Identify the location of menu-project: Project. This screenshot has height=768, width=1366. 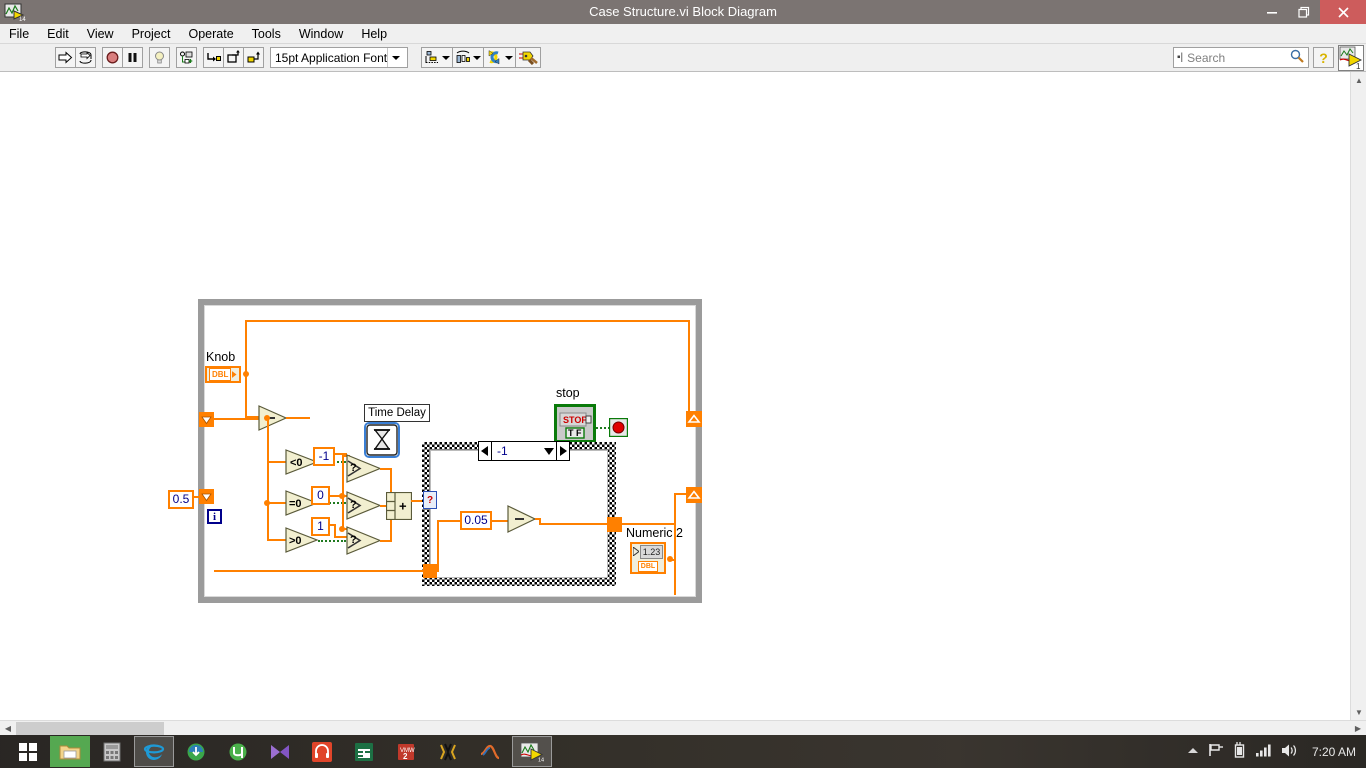
(151, 34).